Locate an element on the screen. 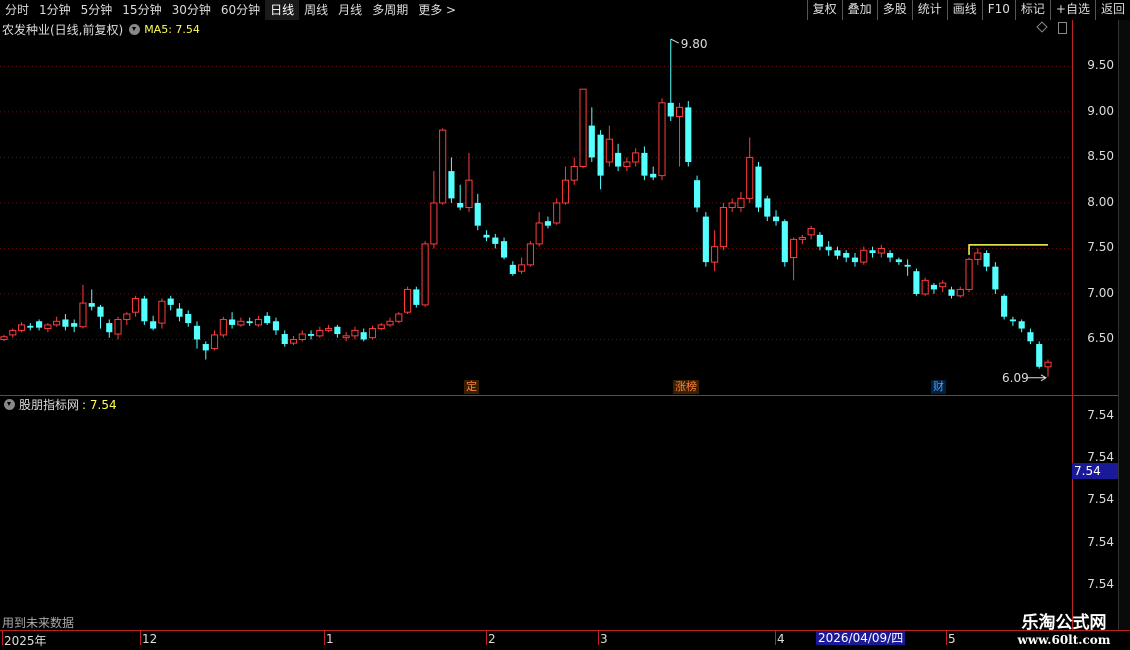 Image resolution: width=1130 pixels, height=650 pixels. period-tab-2: 5分钟 is located at coordinates (97, 10).